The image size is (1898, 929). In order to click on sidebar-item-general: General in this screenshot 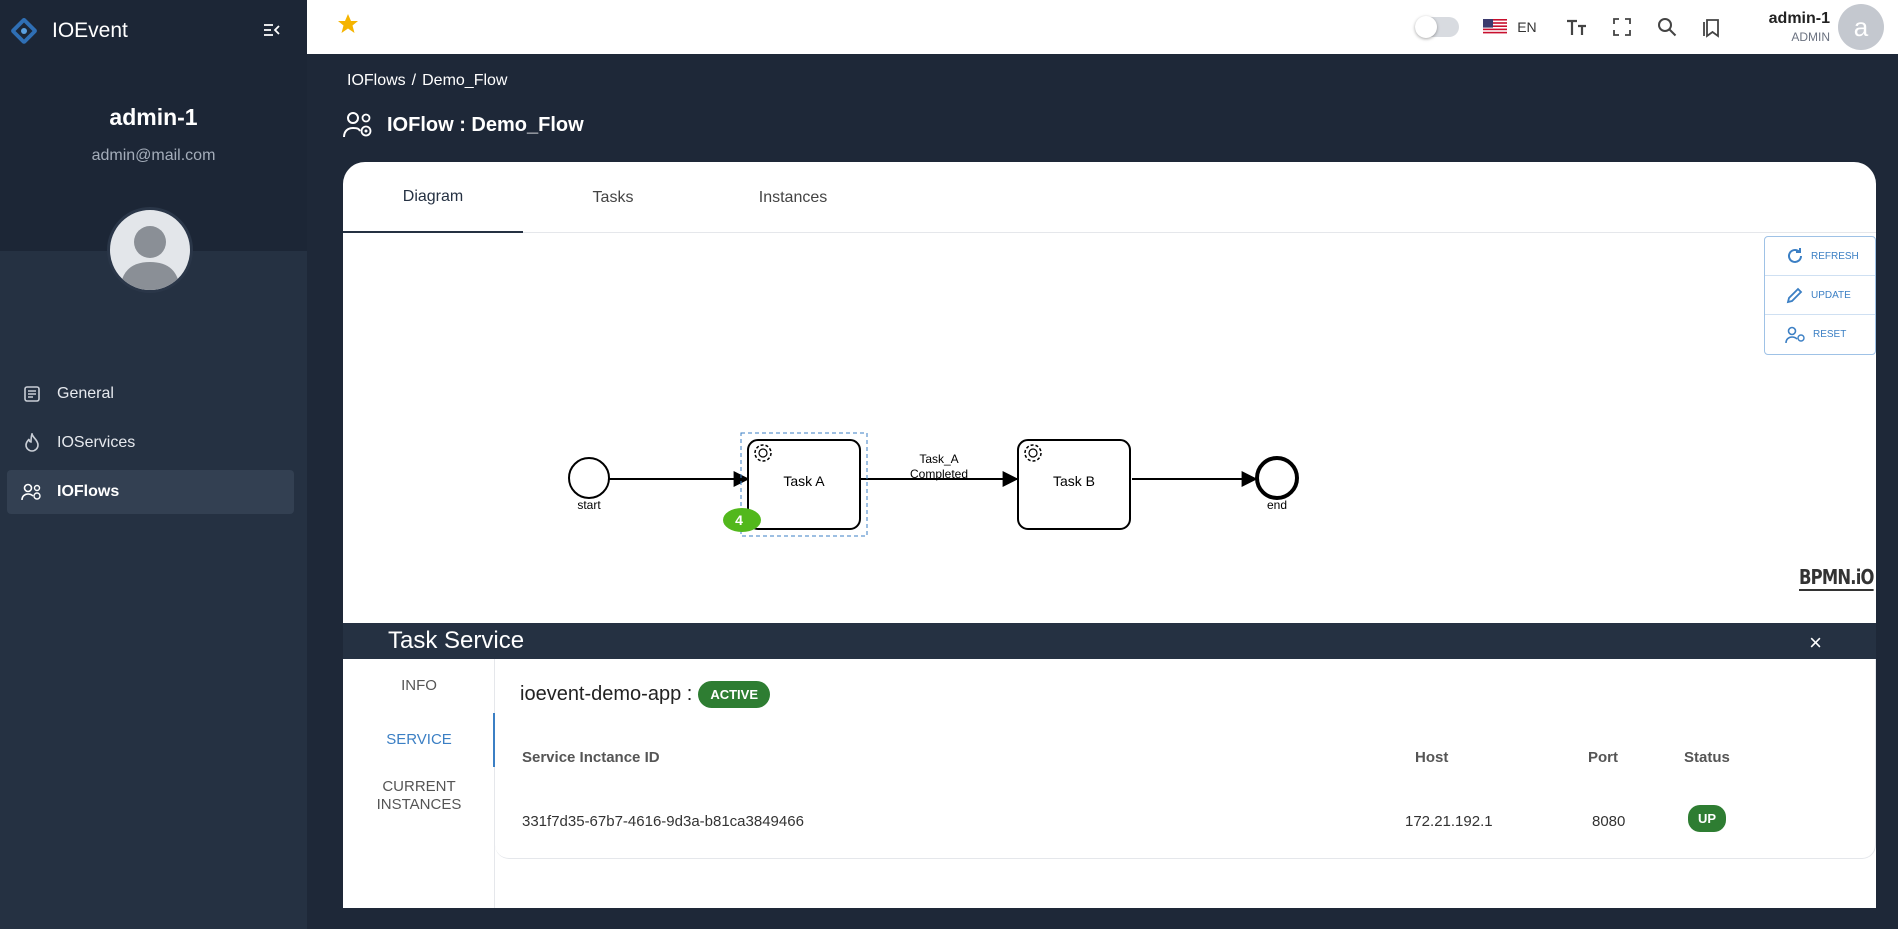, I will do `click(150, 394)`.